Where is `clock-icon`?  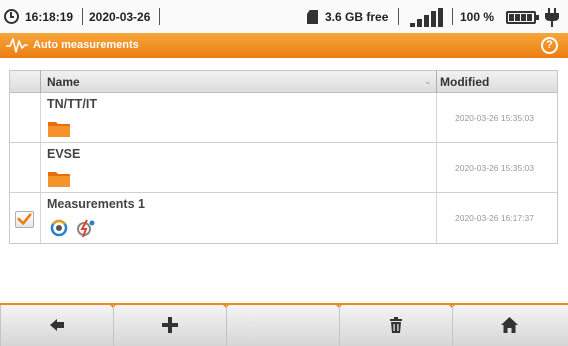 clock-icon is located at coordinates (11, 16).